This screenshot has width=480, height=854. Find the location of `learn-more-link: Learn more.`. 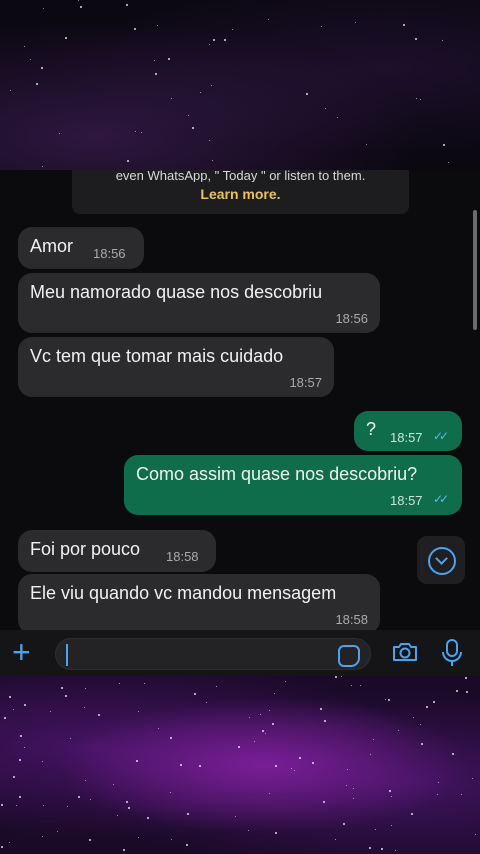

learn-more-link: Learn more. is located at coordinates (240, 194).